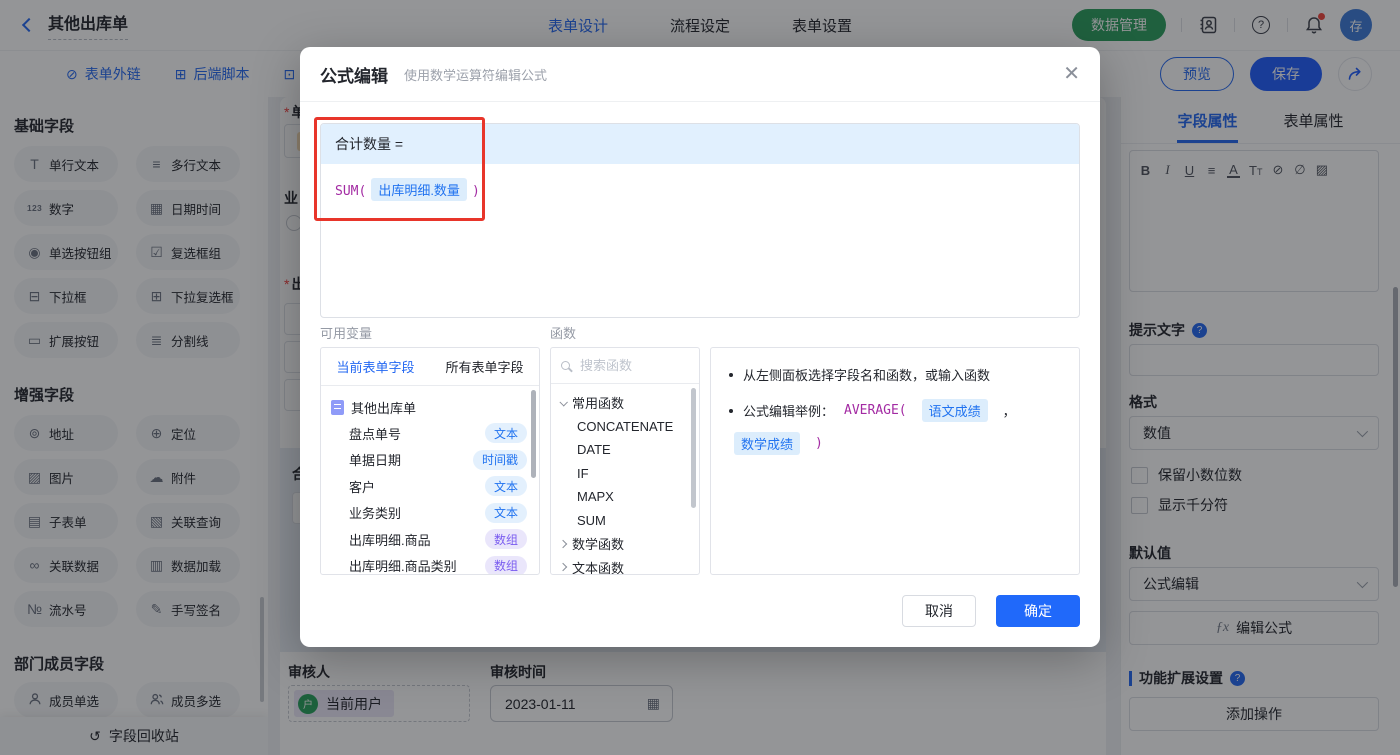 The image size is (1400, 755). What do you see at coordinates (435, 563) in the screenshot?
I see `variable-row: 出库明细.商品类别 数组` at bounding box center [435, 563].